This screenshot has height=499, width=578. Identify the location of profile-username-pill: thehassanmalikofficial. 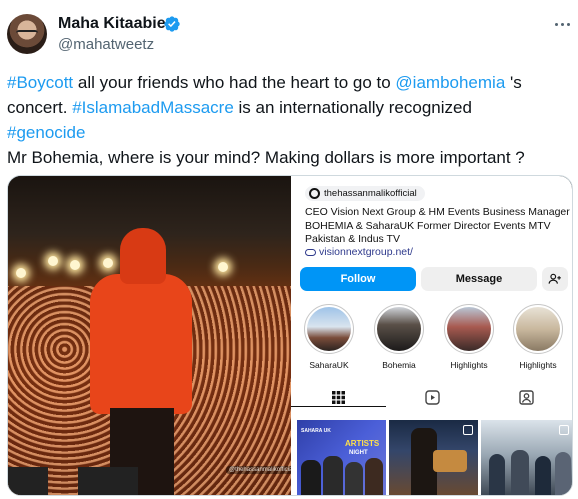
(365, 193).